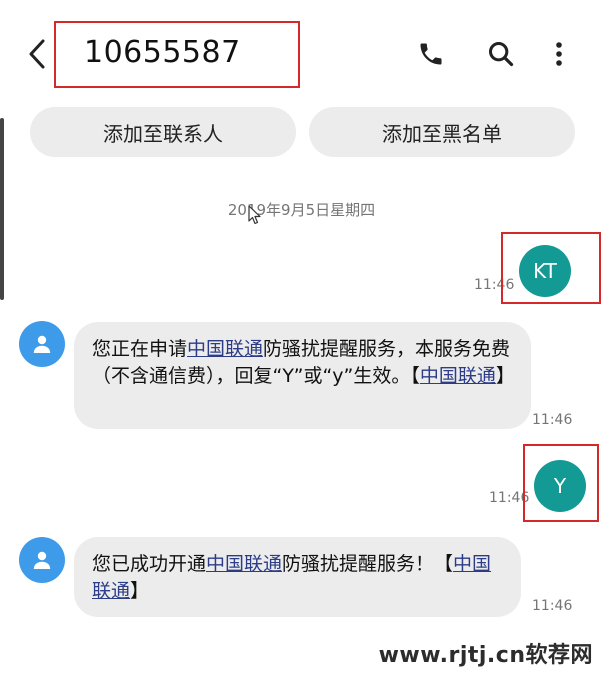 The image size is (603, 687). I want to click on chevron-left-icon, so click(37, 54).